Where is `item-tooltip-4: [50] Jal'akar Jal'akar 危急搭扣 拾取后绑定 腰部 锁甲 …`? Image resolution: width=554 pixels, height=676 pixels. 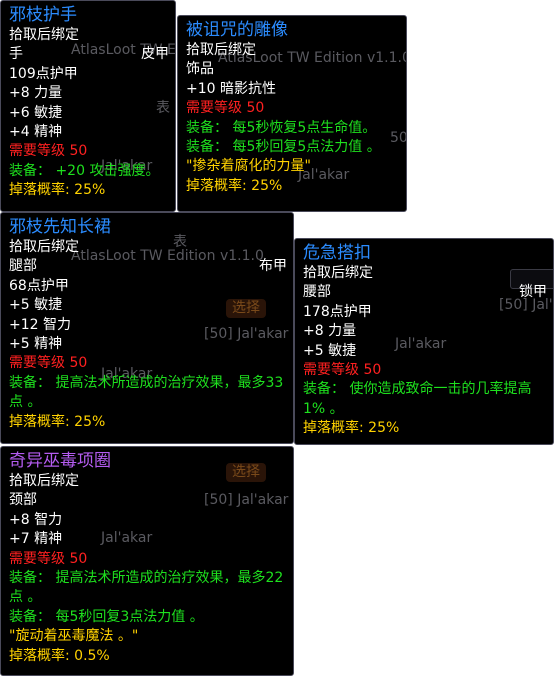 item-tooltip-4: [50] Jal'akar Jal'akar 危急搭扣 拾取后绑定 腰部 锁甲 … is located at coordinates (424, 341).